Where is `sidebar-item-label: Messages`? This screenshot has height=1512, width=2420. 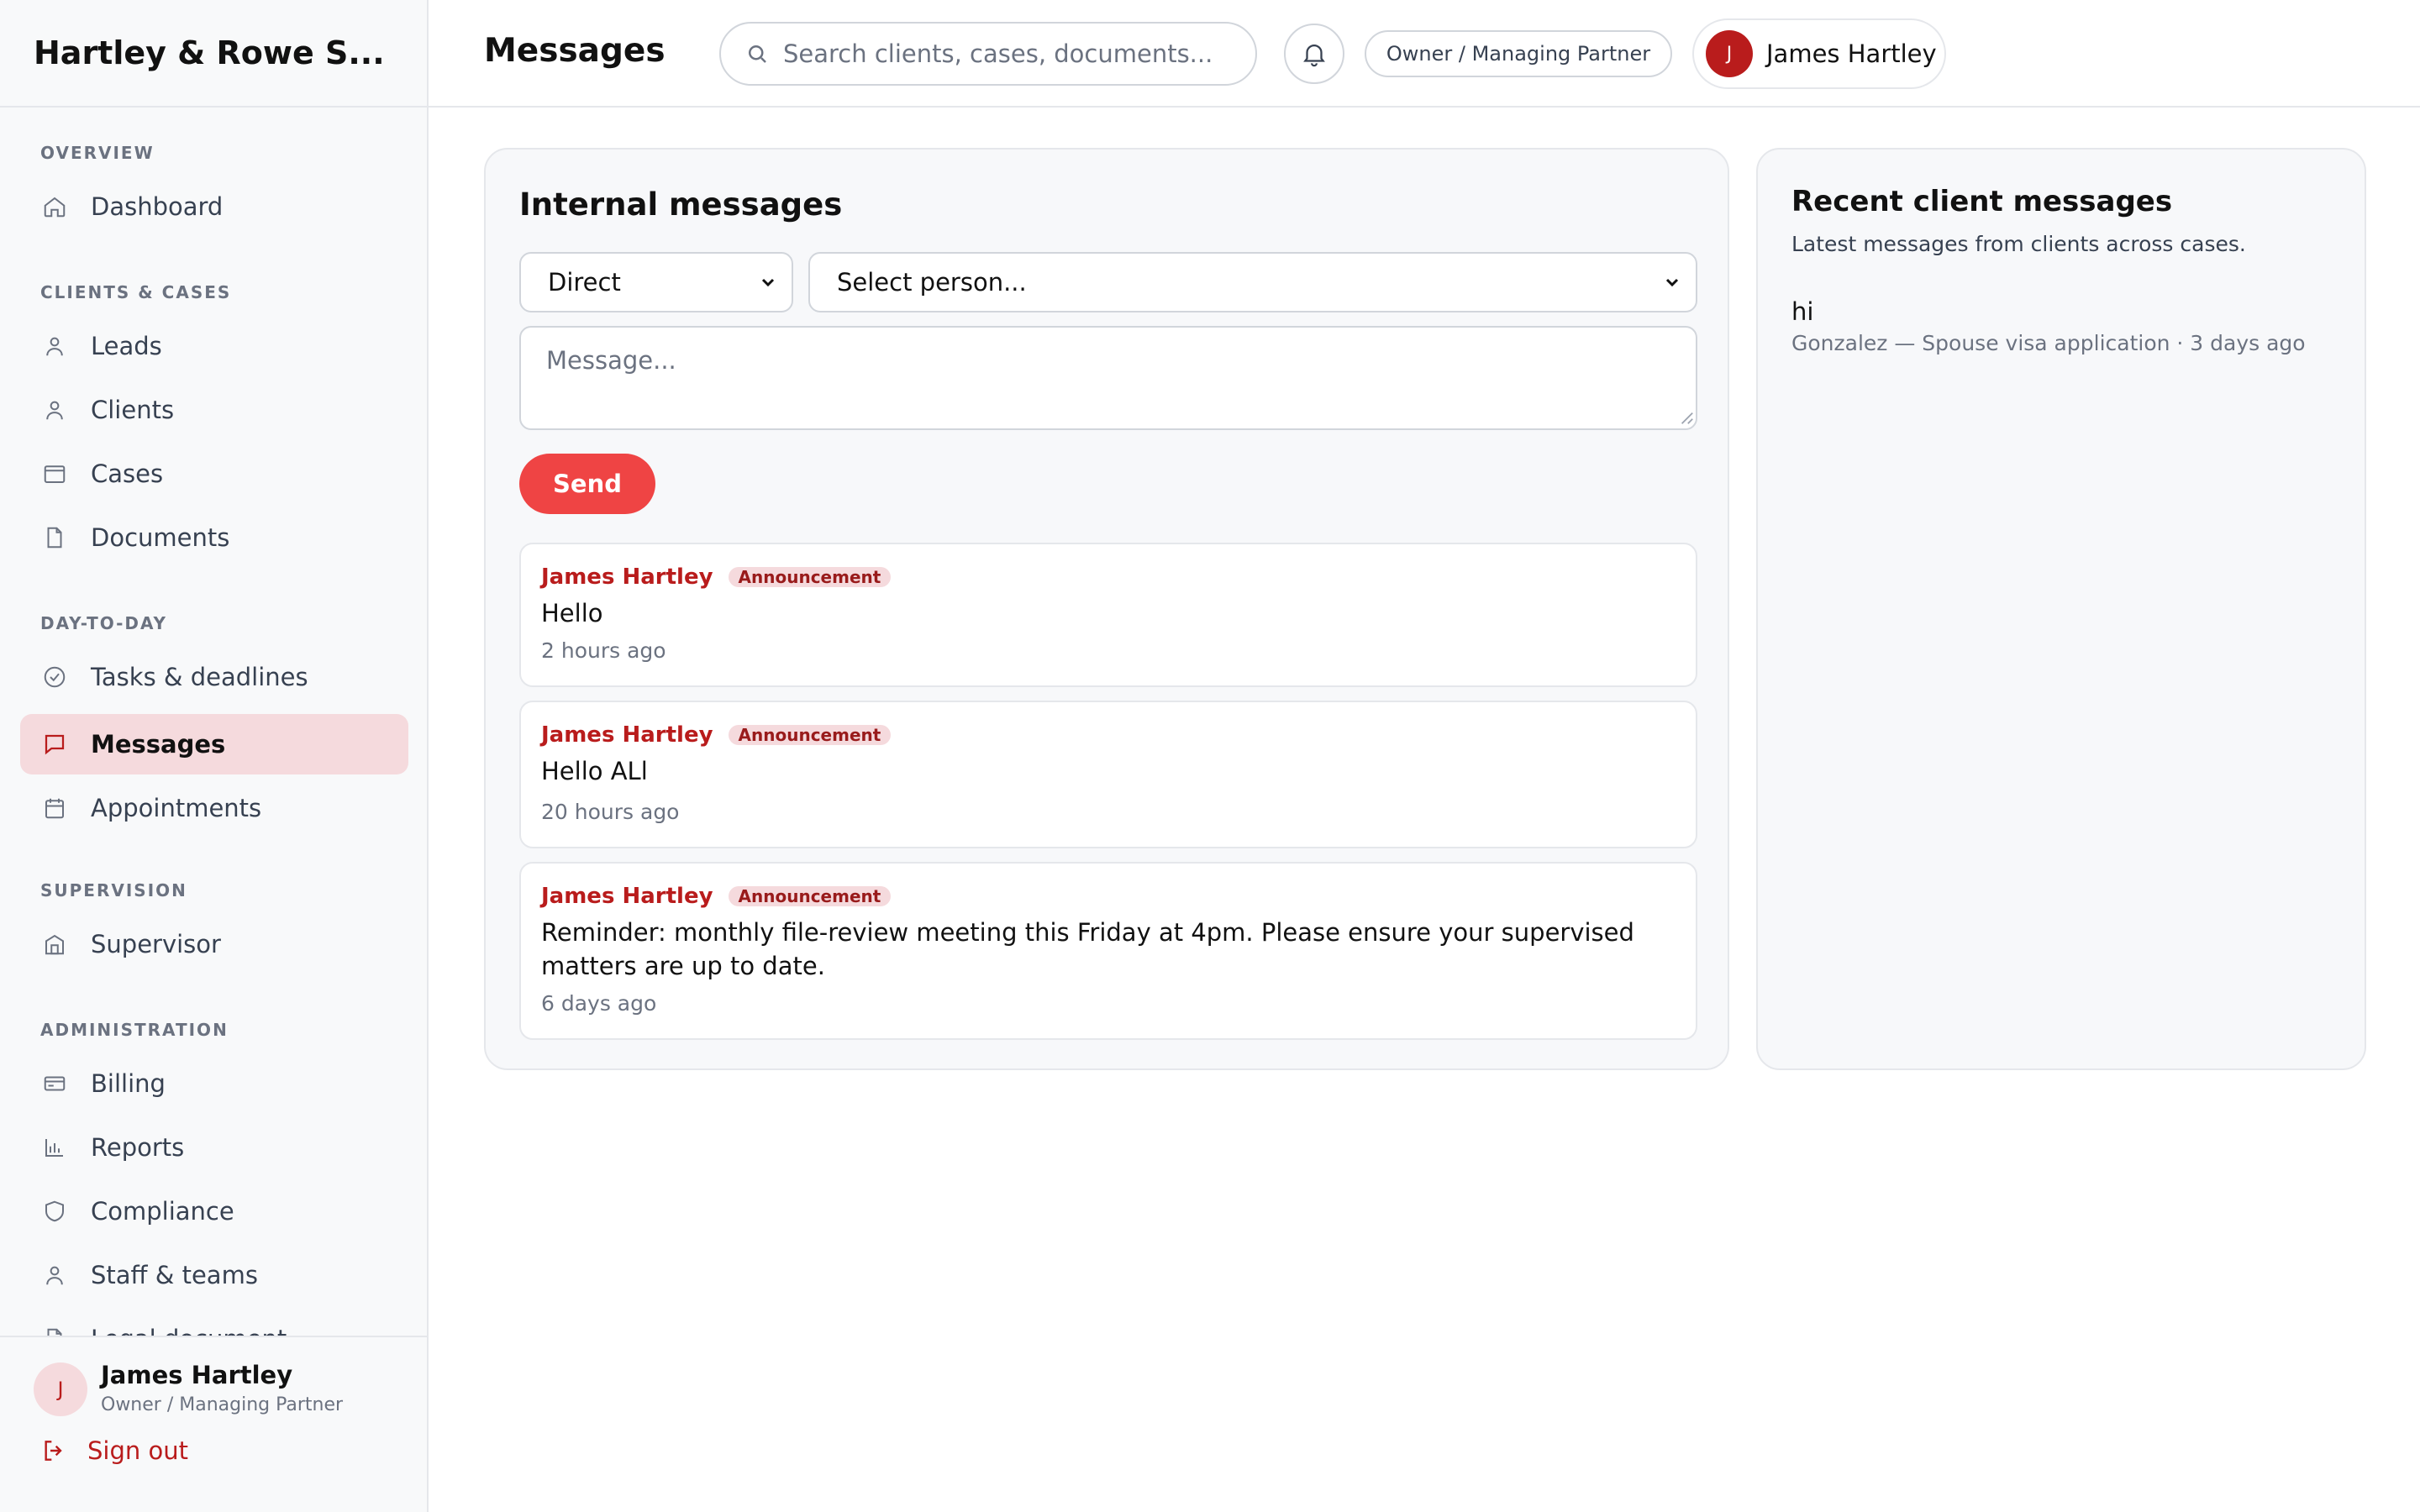 sidebar-item-label: Messages is located at coordinates (158, 744).